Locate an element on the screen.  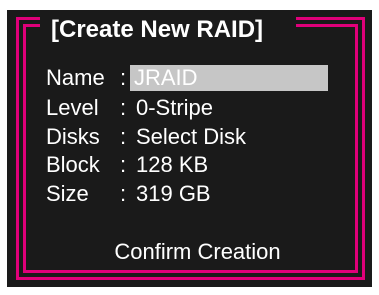
block-value: 128 KB is located at coordinates (172, 165).